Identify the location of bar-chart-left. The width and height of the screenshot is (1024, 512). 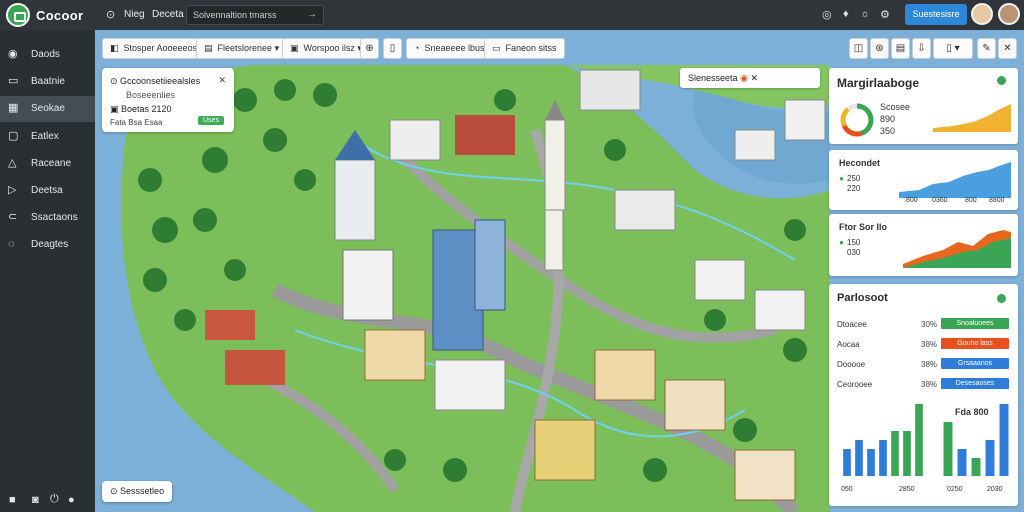
(883, 440).